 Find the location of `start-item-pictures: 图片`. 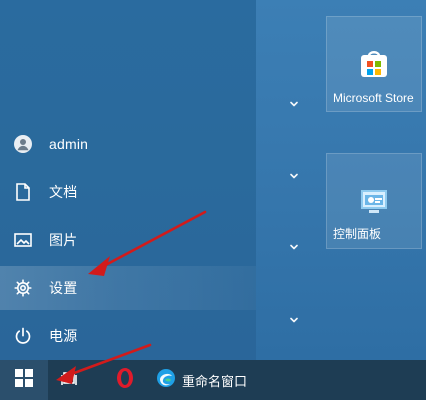

start-item-pictures: 图片 is located at coordinates (128, 240).